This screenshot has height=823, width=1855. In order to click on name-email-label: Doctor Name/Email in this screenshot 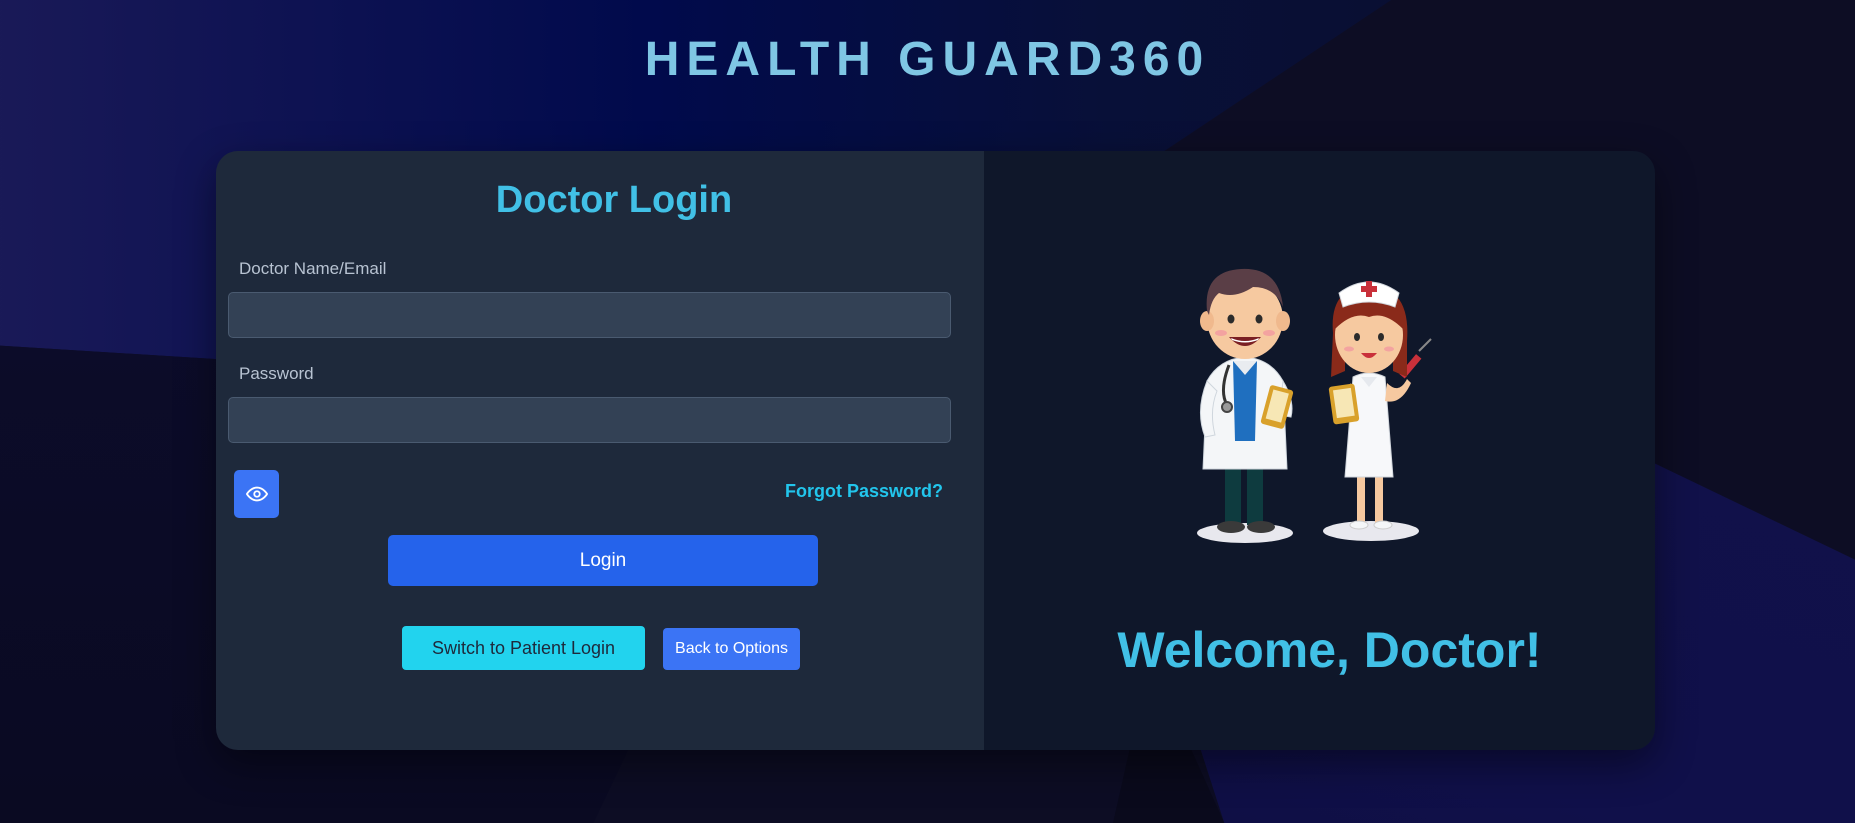, I will do `click(313, 268)`.